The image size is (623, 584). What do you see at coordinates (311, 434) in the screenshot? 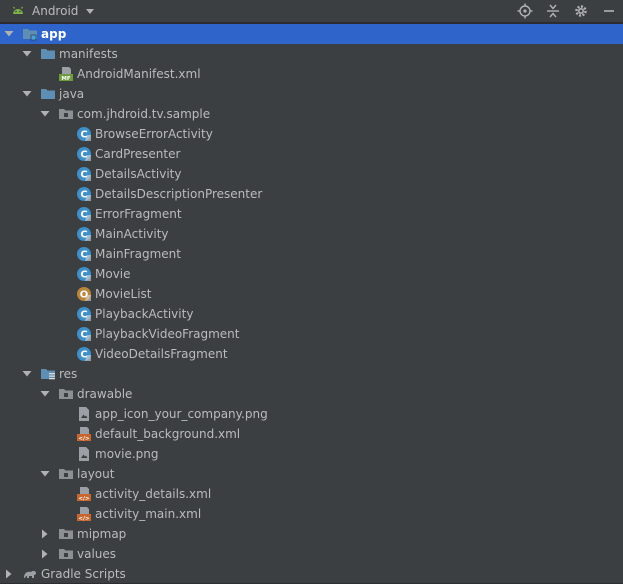
I see `tree-item: </> default_background.xml` at bounding box center [311, 434].